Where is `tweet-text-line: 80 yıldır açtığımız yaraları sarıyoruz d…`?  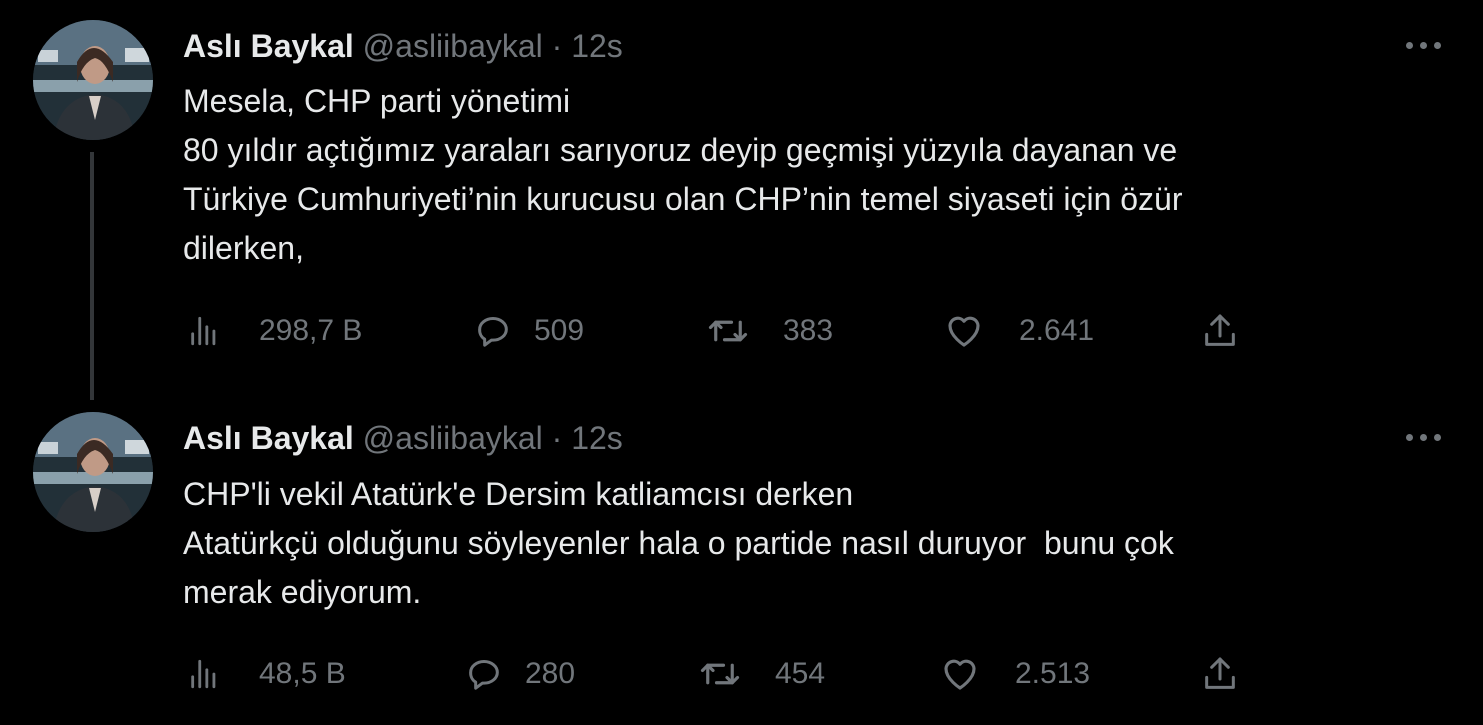 tweet-text-line: 80 yıldır açtığımız yaraları sarıyoruz d… is located at coordinates (680, 150).